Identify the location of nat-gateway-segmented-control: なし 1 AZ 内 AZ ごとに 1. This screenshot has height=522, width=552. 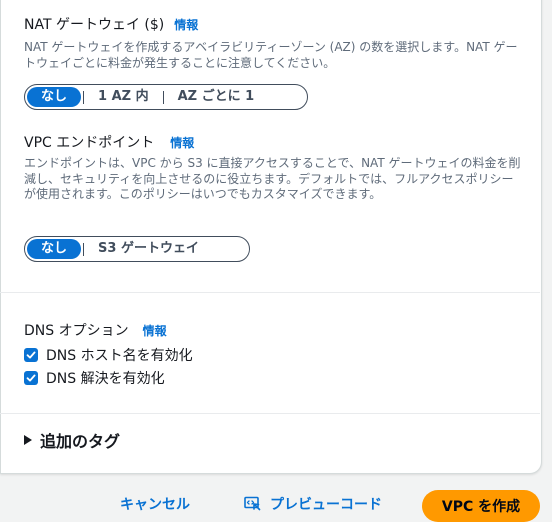
(166, 97).